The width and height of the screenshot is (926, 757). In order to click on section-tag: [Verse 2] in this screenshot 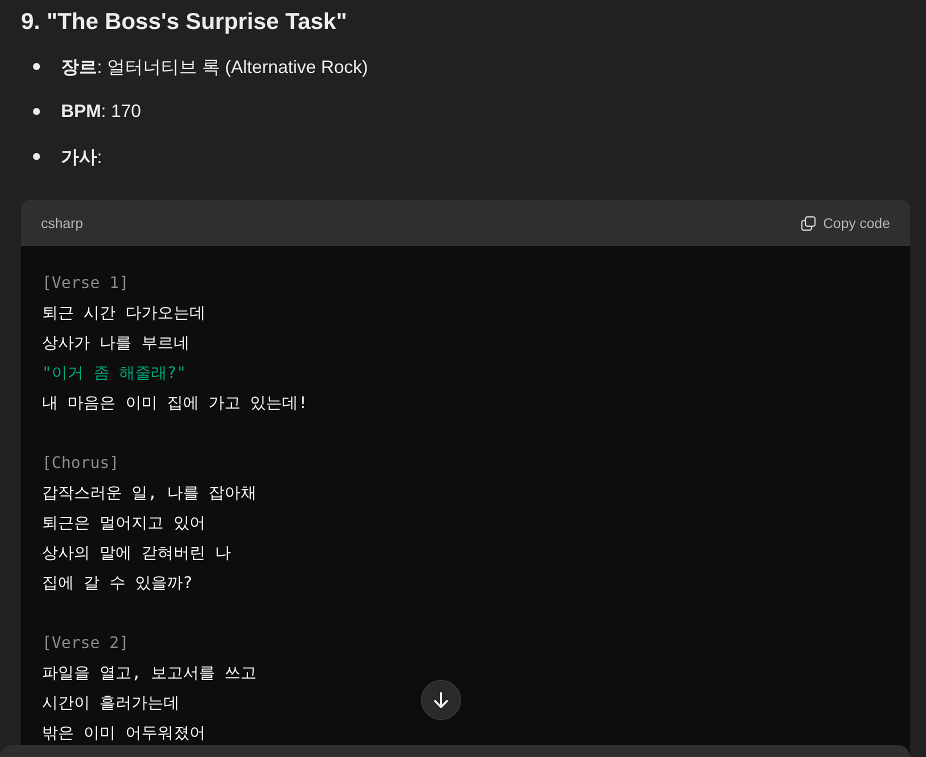, I will do `click(85, 643)`.